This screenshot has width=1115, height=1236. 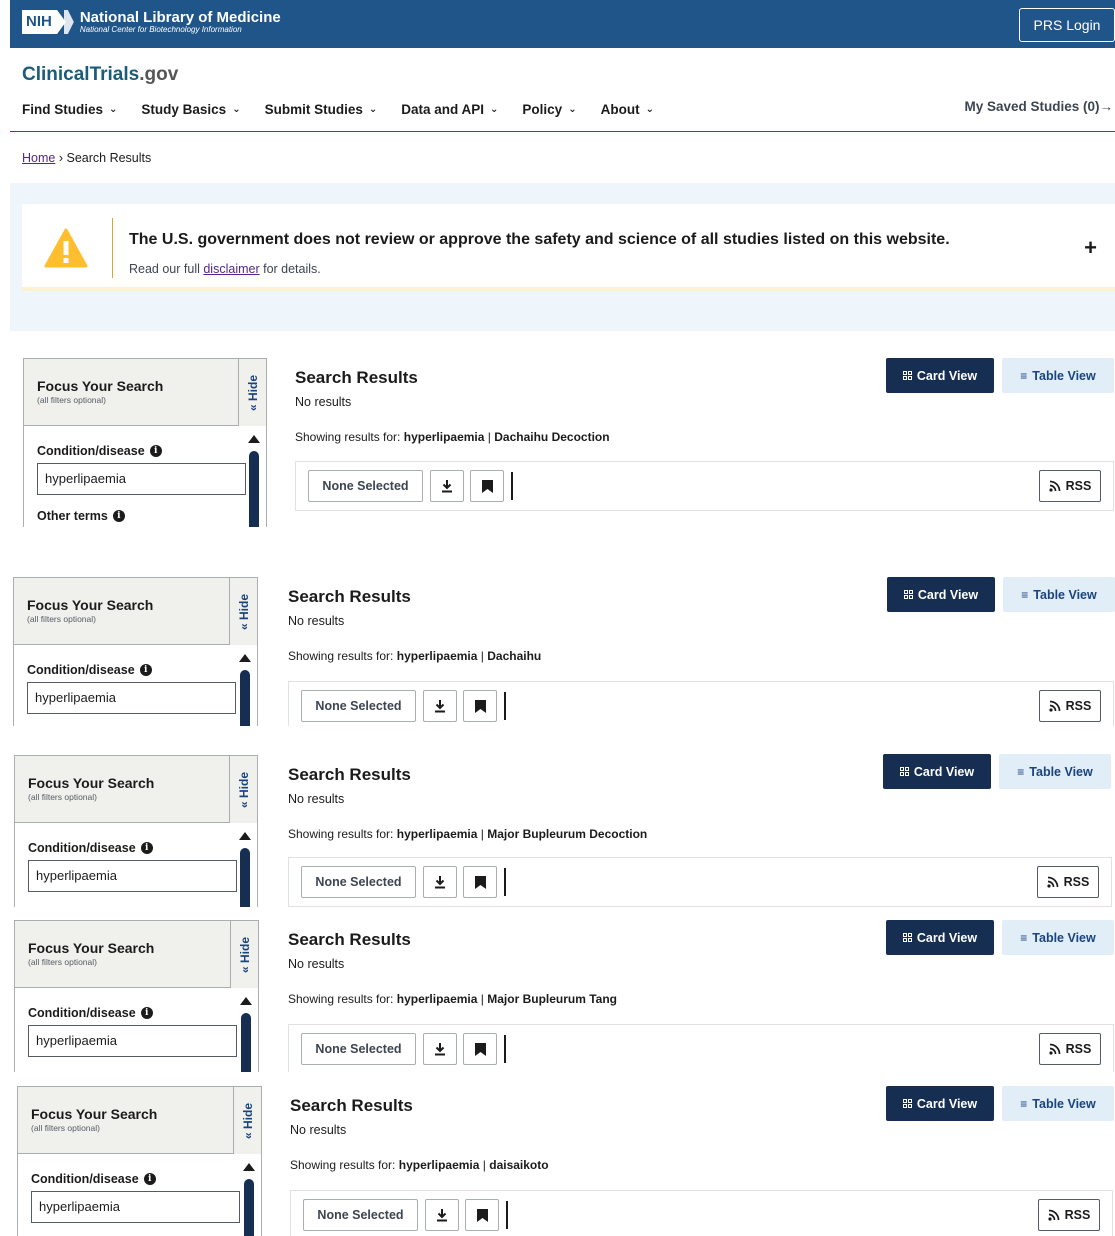 What do you see at coordinates (449, 109) in the screenshot?
I see `nav-data-api: Data and API ⌄` at bounding box center [449, 109].